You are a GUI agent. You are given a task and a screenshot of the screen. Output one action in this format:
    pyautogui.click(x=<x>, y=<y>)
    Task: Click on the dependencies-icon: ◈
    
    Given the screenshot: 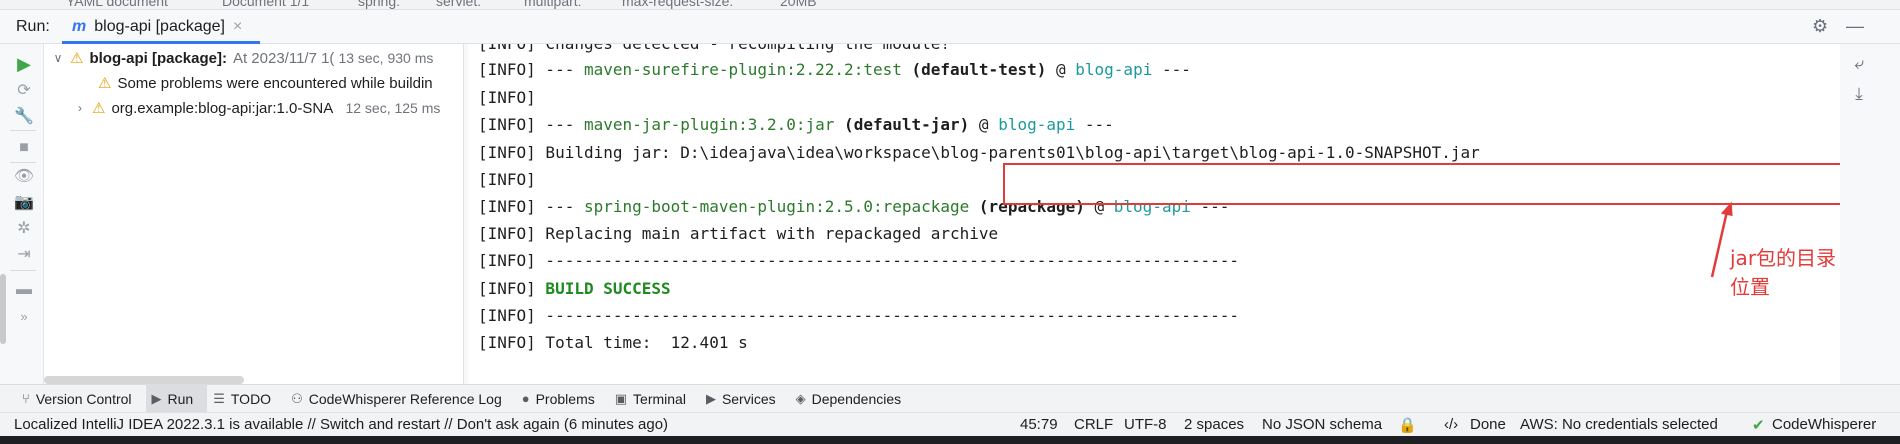 What is the action you would take?
    pyautogui.click(x=800, y=398)
    